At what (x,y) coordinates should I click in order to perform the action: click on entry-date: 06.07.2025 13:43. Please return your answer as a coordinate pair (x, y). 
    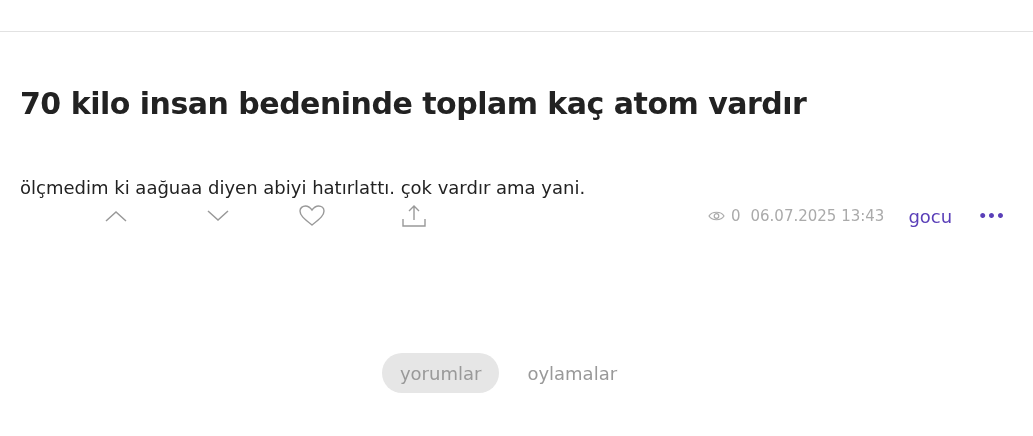
    Looking at the image, I should click on (817, 216).